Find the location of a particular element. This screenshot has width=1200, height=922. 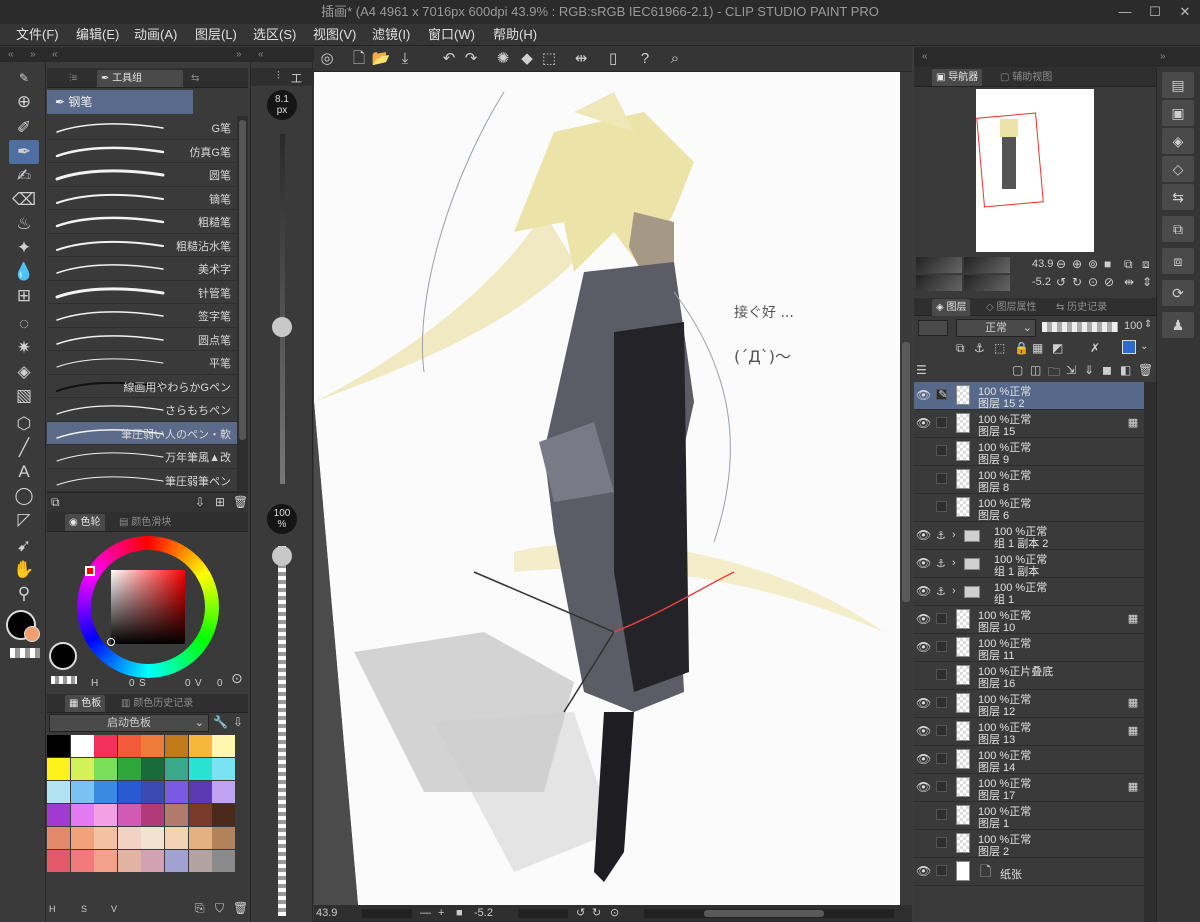

hue-cursor is located at coordinates (90, 571).